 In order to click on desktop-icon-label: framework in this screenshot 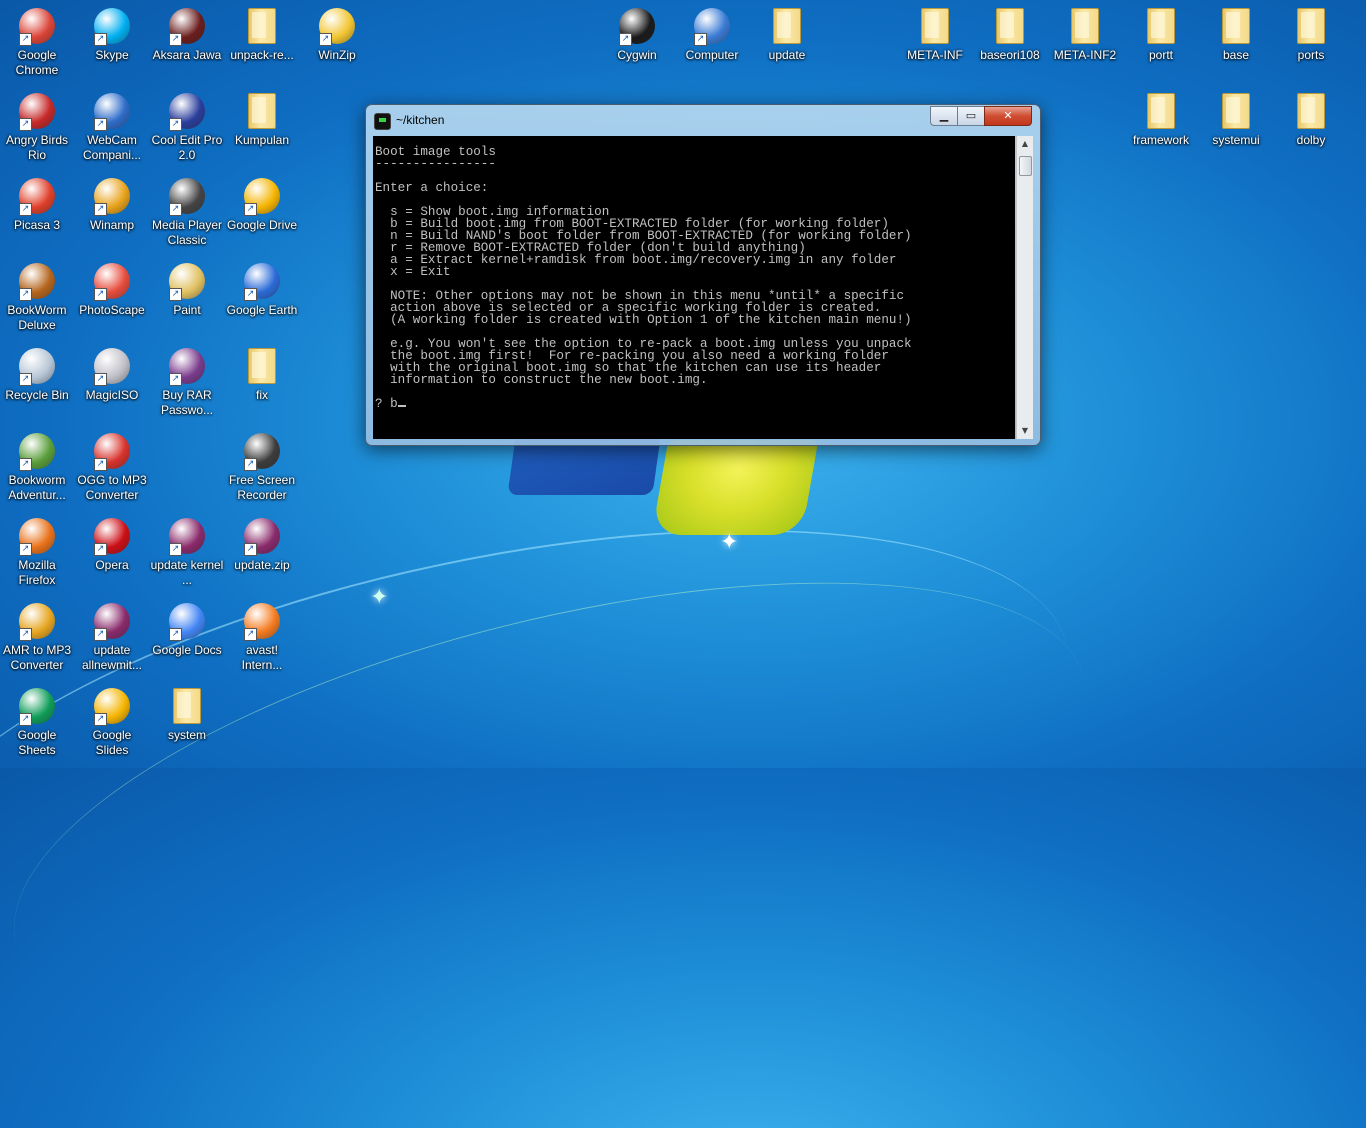, I will do `click(1160, 140)`.